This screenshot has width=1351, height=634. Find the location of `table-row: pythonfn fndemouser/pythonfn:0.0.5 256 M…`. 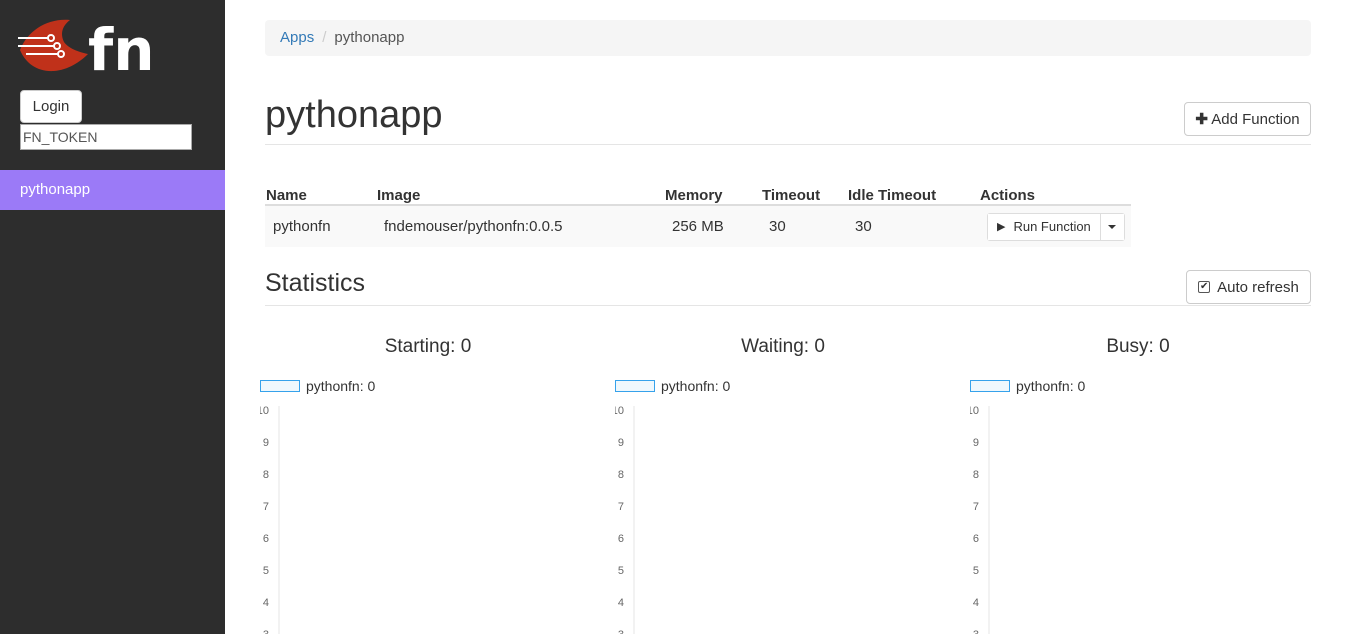

table-row: pythonfn fndemouser/pythonfn:0.0.5 256 M… is located at coordinates (698, 226).